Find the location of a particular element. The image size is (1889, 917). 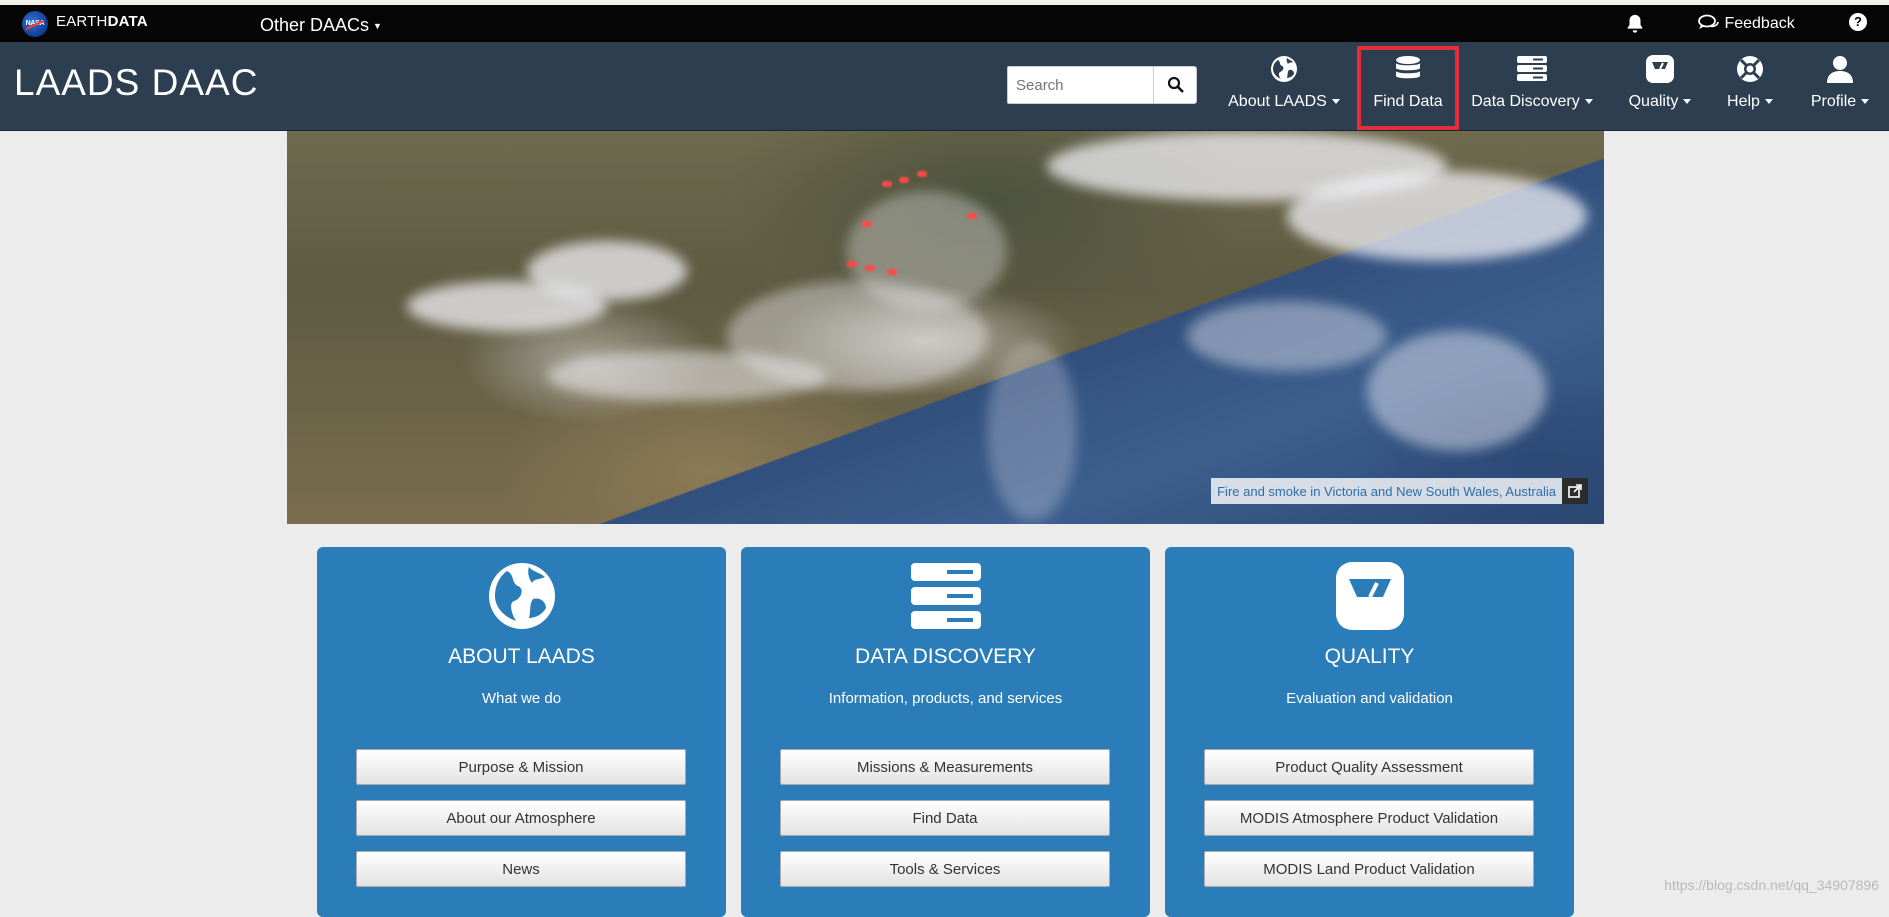

nav-about-laads: About LAADS is located at coordinates (1284, 86).